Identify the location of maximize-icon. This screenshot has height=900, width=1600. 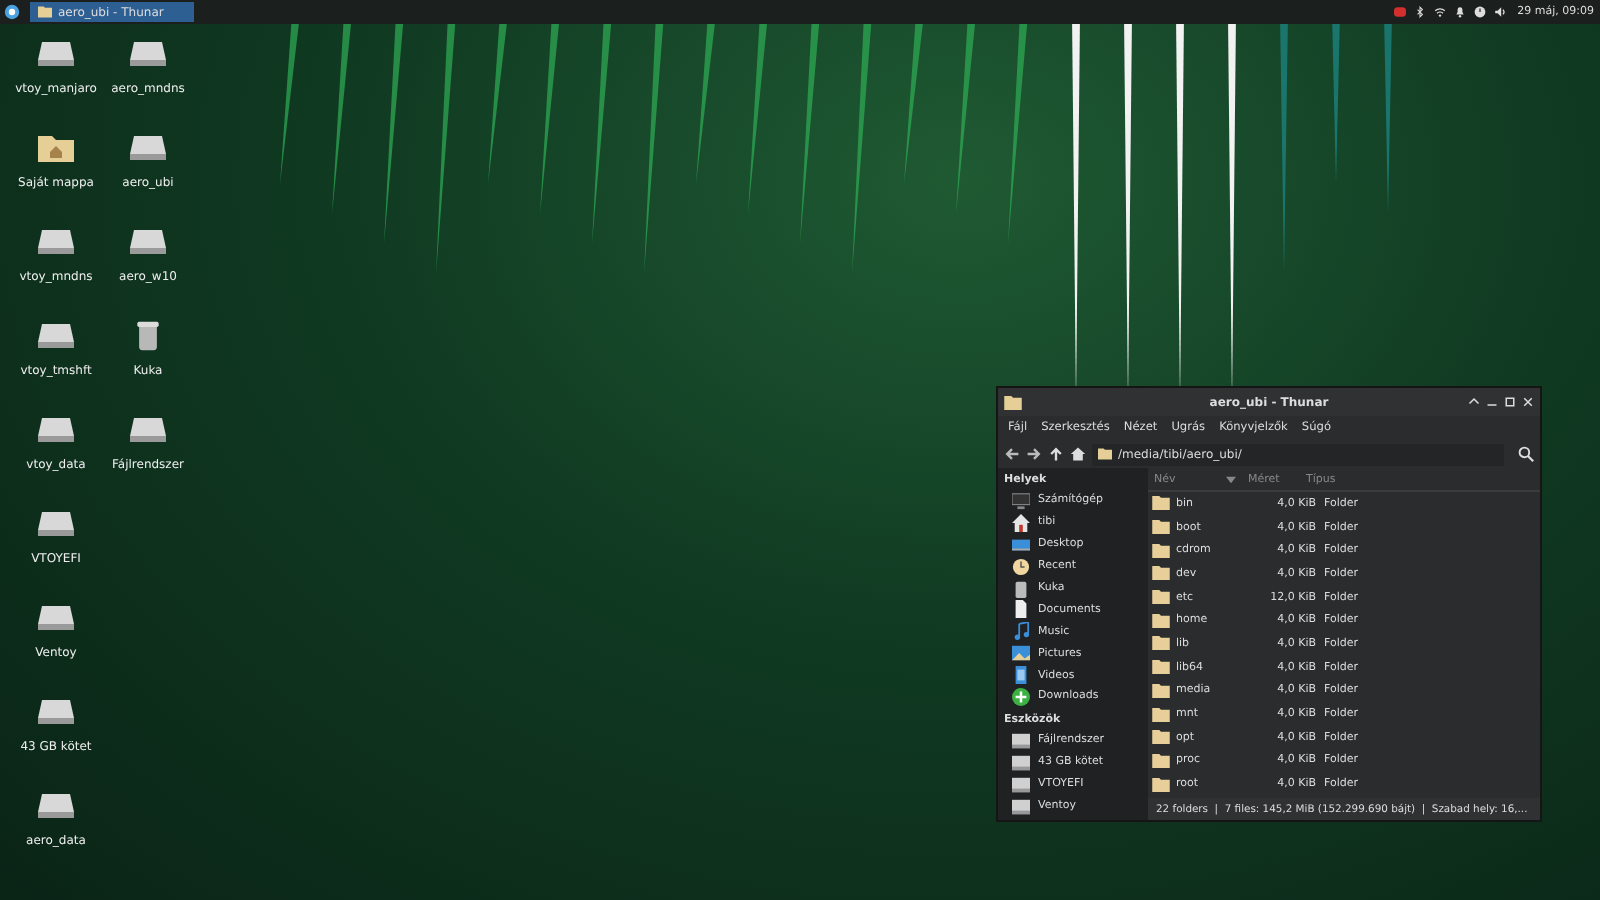
(1510, 402).